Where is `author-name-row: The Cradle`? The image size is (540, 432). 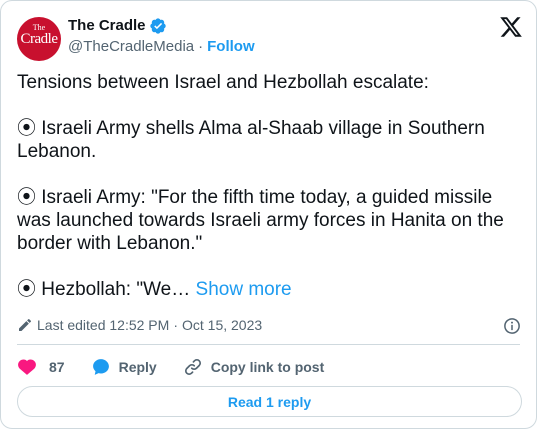
author-name-row: The Cradle is located at coordinates (117, 26).